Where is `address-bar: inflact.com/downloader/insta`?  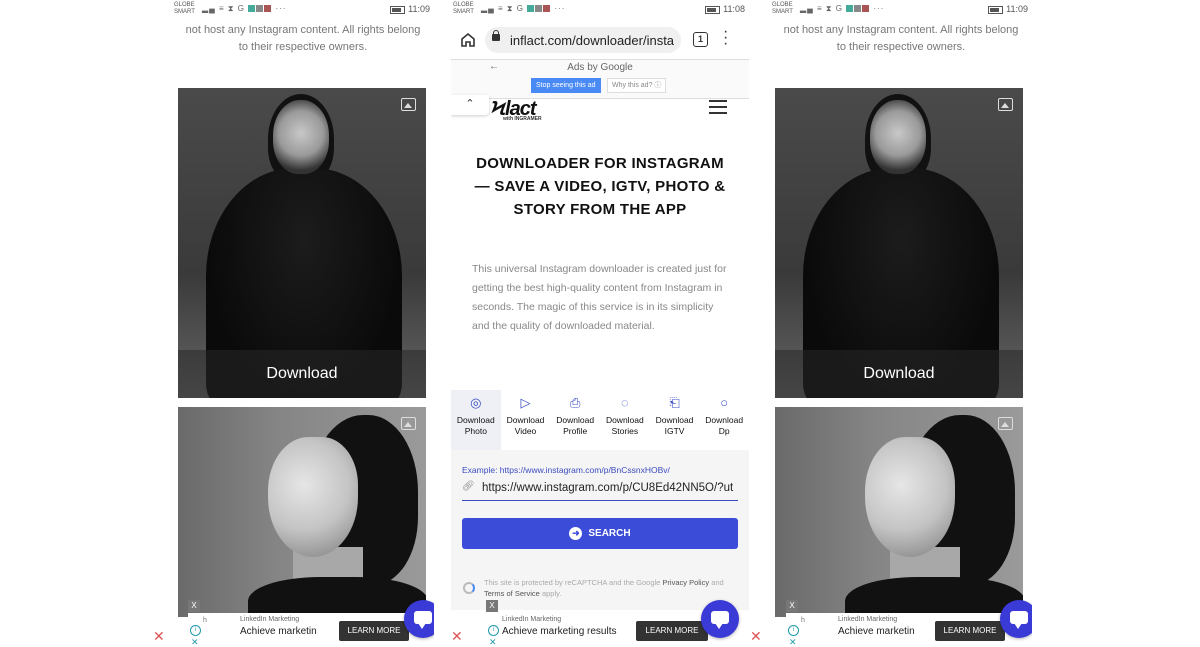 address-bar: inflact.com/downloader/insta is located at coordinates (583, 40).